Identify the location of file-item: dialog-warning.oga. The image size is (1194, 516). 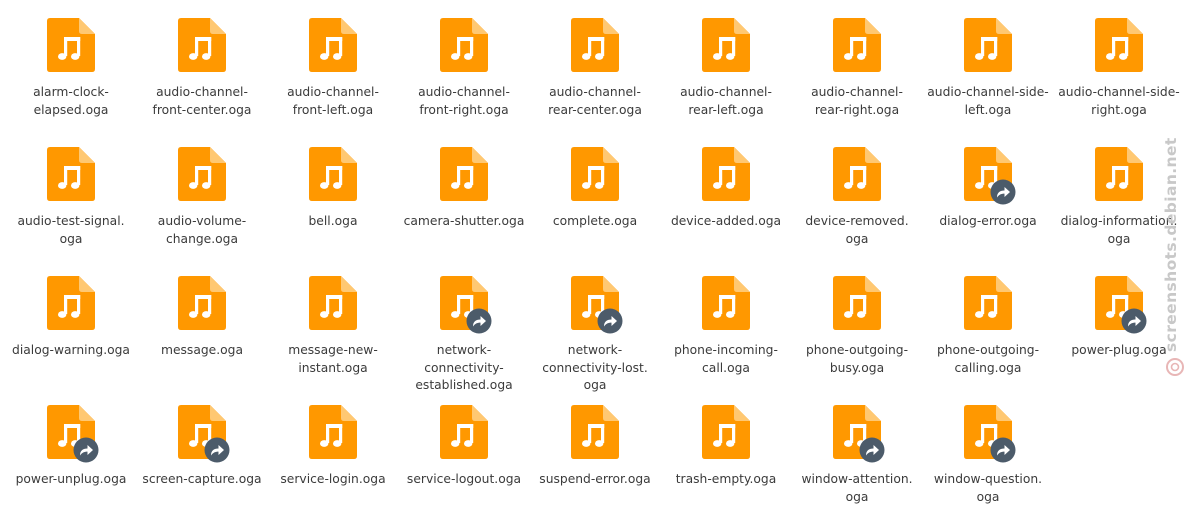
(71, 318).